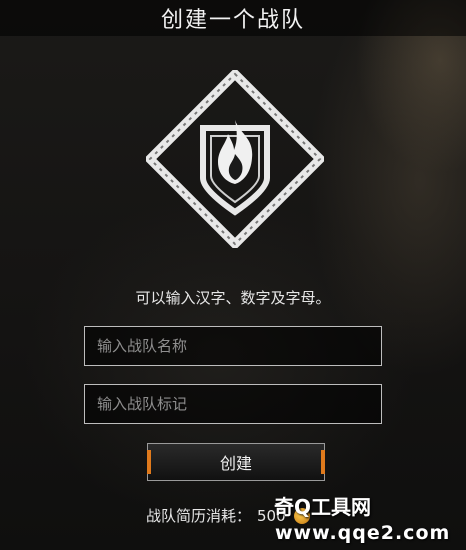 Image resolution: width=466 pixels, height=550 pixels. What do you see at coordinates (149, 462) in the screenshot?
I see `button-accent-left` at bounding box center [149, 462].